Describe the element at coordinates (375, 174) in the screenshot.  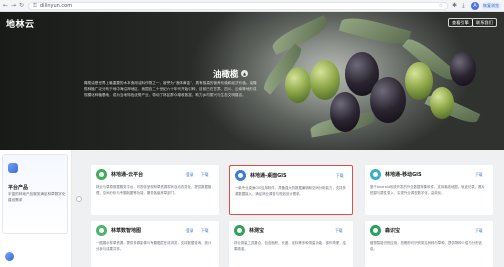
I see `mobile-gis-icon` at that location.